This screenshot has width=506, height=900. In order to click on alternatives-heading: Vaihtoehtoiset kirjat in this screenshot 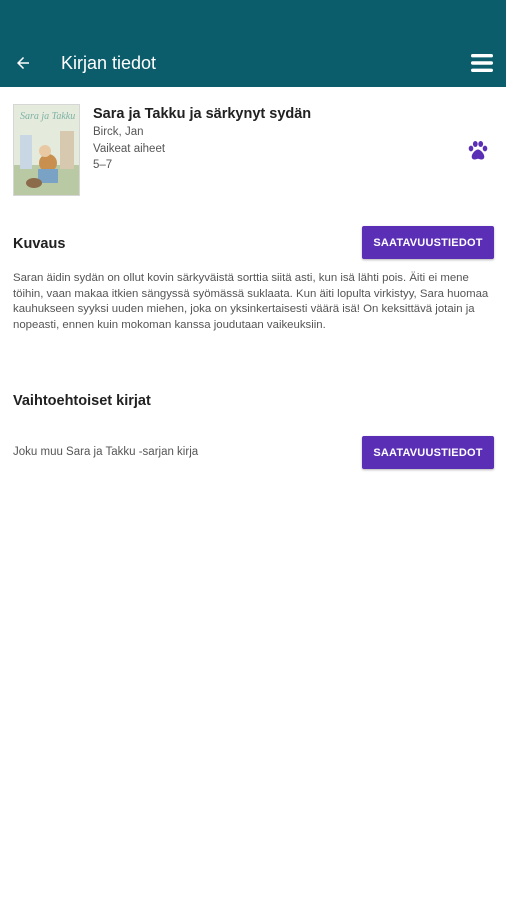, I will do `click(82, 401)`.